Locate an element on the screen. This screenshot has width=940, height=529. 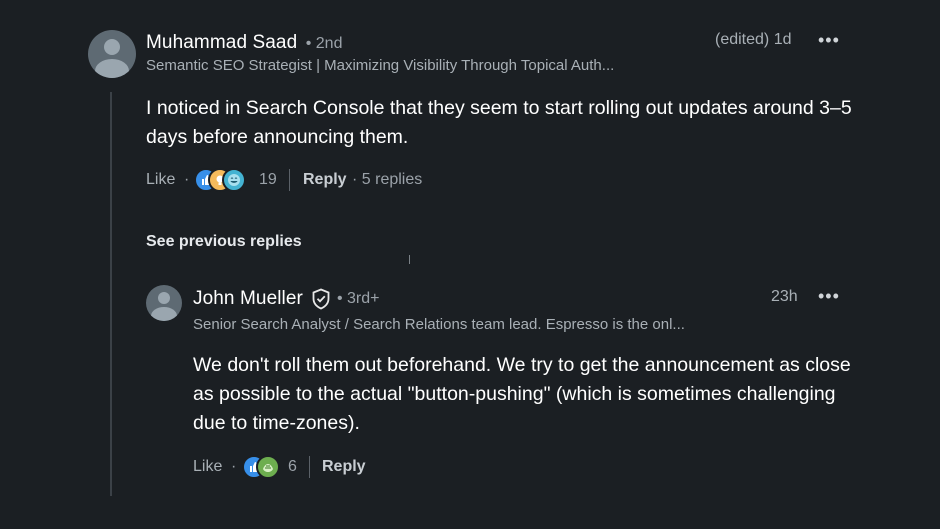
see-previous-replies-button: See previous replies is located at coordinates (224, 242).